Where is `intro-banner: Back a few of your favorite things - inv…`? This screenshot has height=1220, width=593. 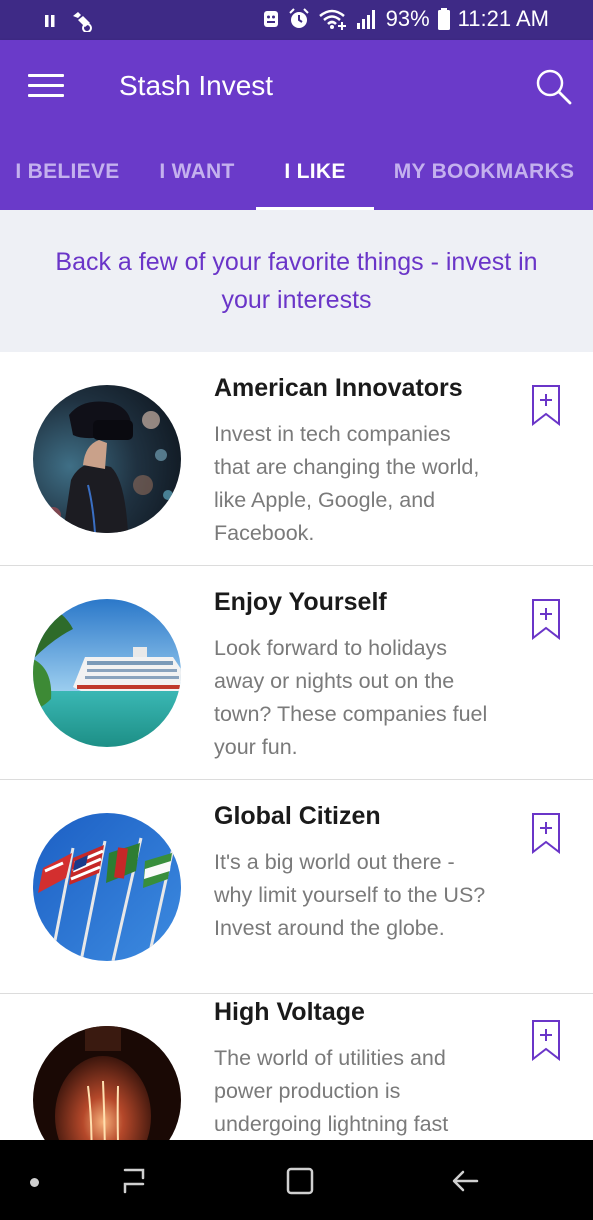
intro-banner: Back a few of your favorite things - inv… is located at coordinates (296, 281).